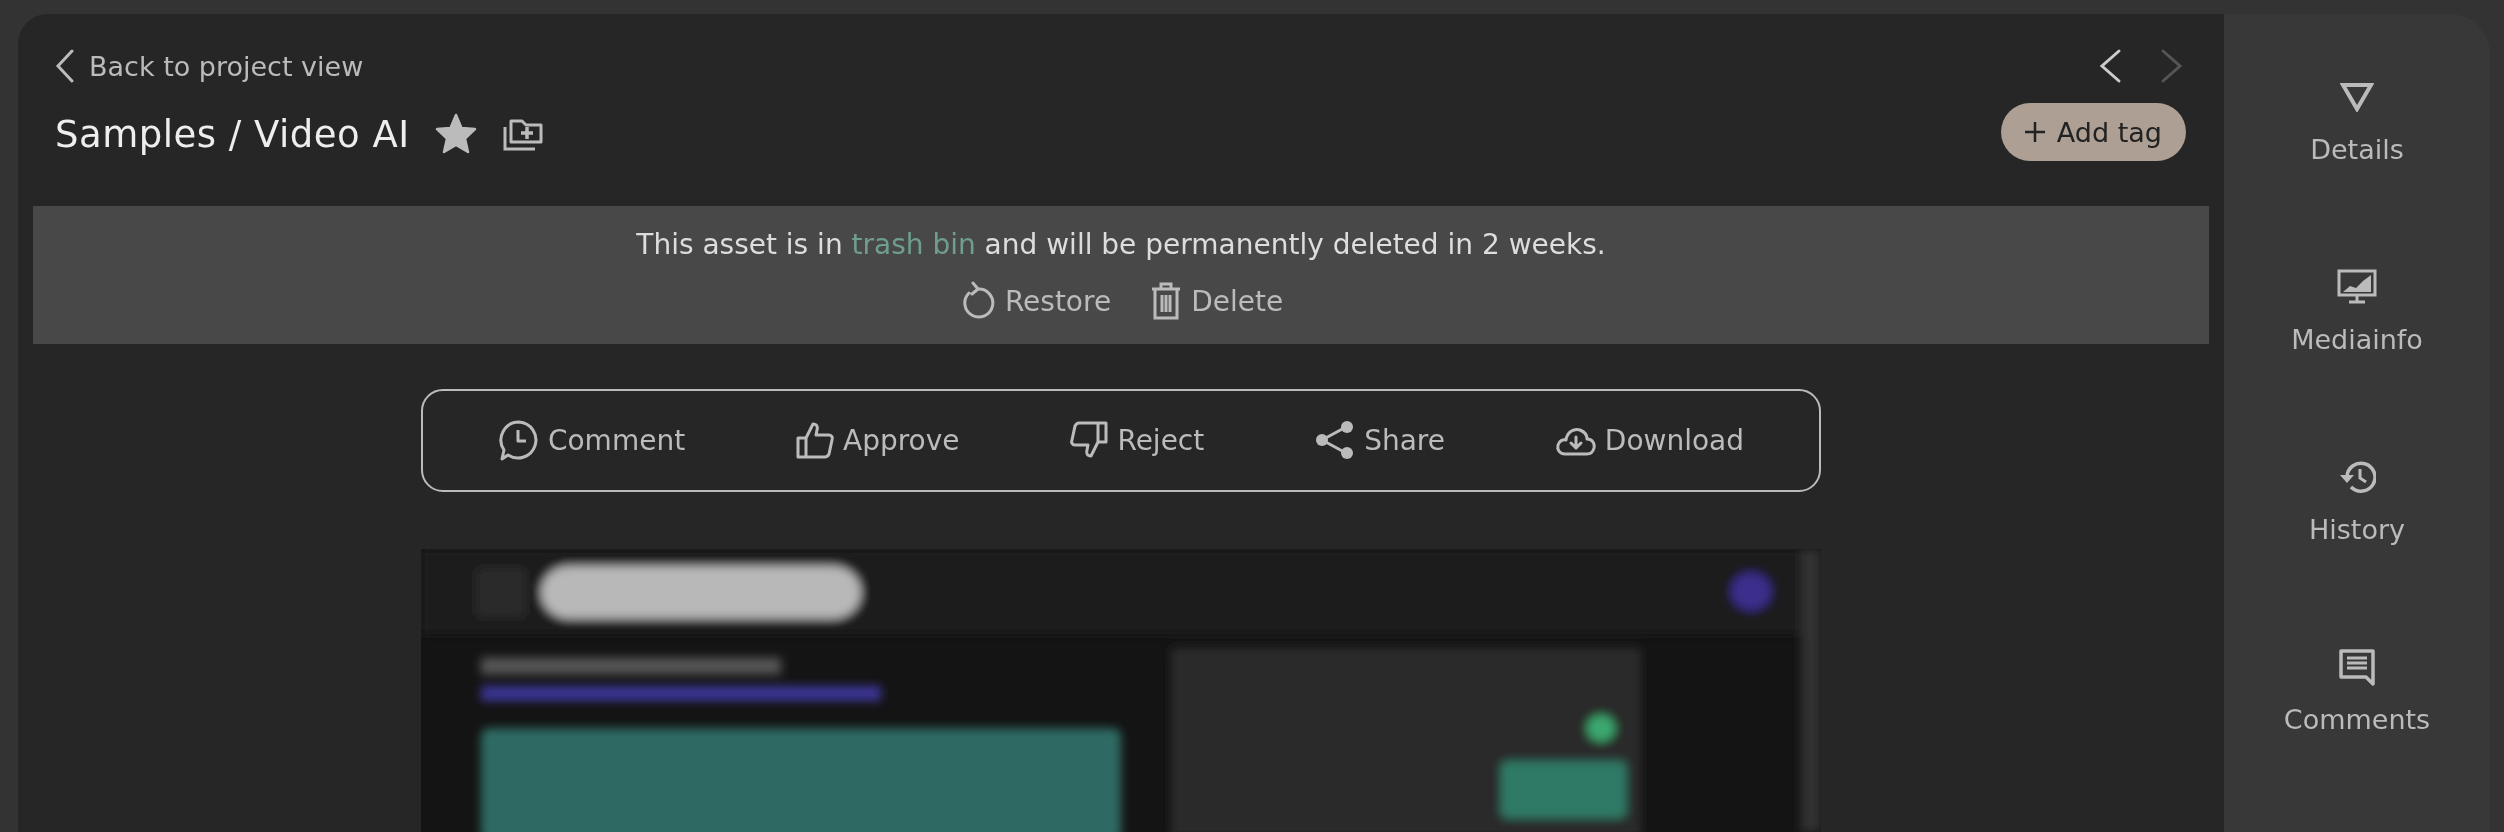  What do you see at coordinates (65, 66) in the screenshot?
I see `chevron-left-icon` at bounding box center [65, 66].